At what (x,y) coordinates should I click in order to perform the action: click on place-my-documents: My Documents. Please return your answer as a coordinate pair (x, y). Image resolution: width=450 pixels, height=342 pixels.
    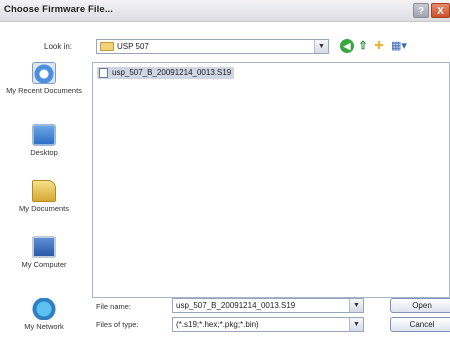
    Looking at the image, I should click on (44, 196).